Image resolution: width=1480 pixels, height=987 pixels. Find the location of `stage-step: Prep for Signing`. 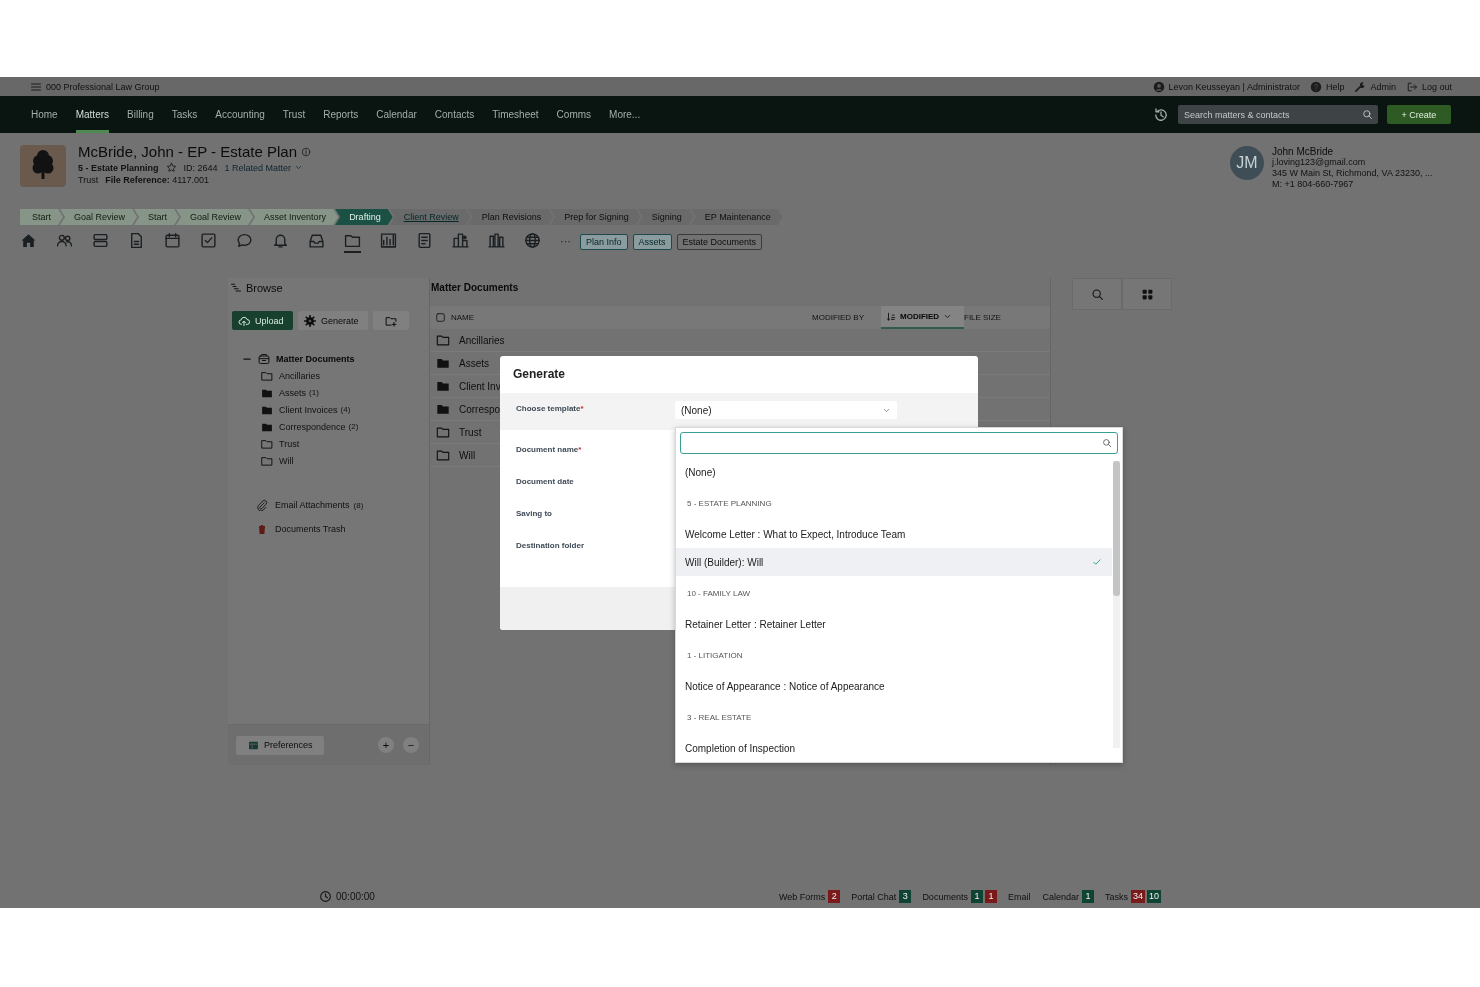

stage-step: Prep for Signing is located at coordinates (595, 217).